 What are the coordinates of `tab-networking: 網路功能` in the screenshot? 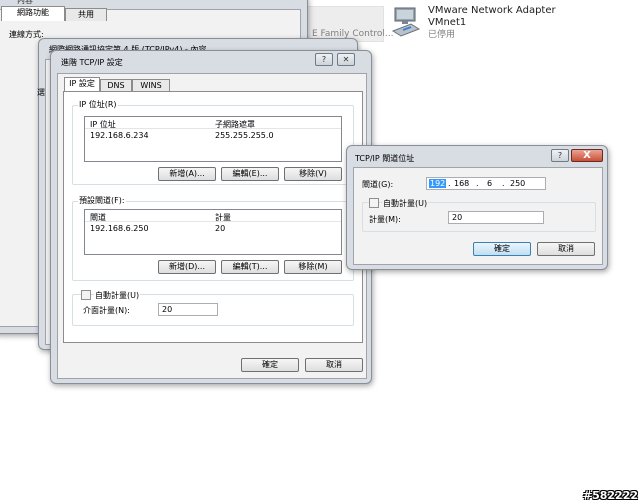 It's located at (33, 13).